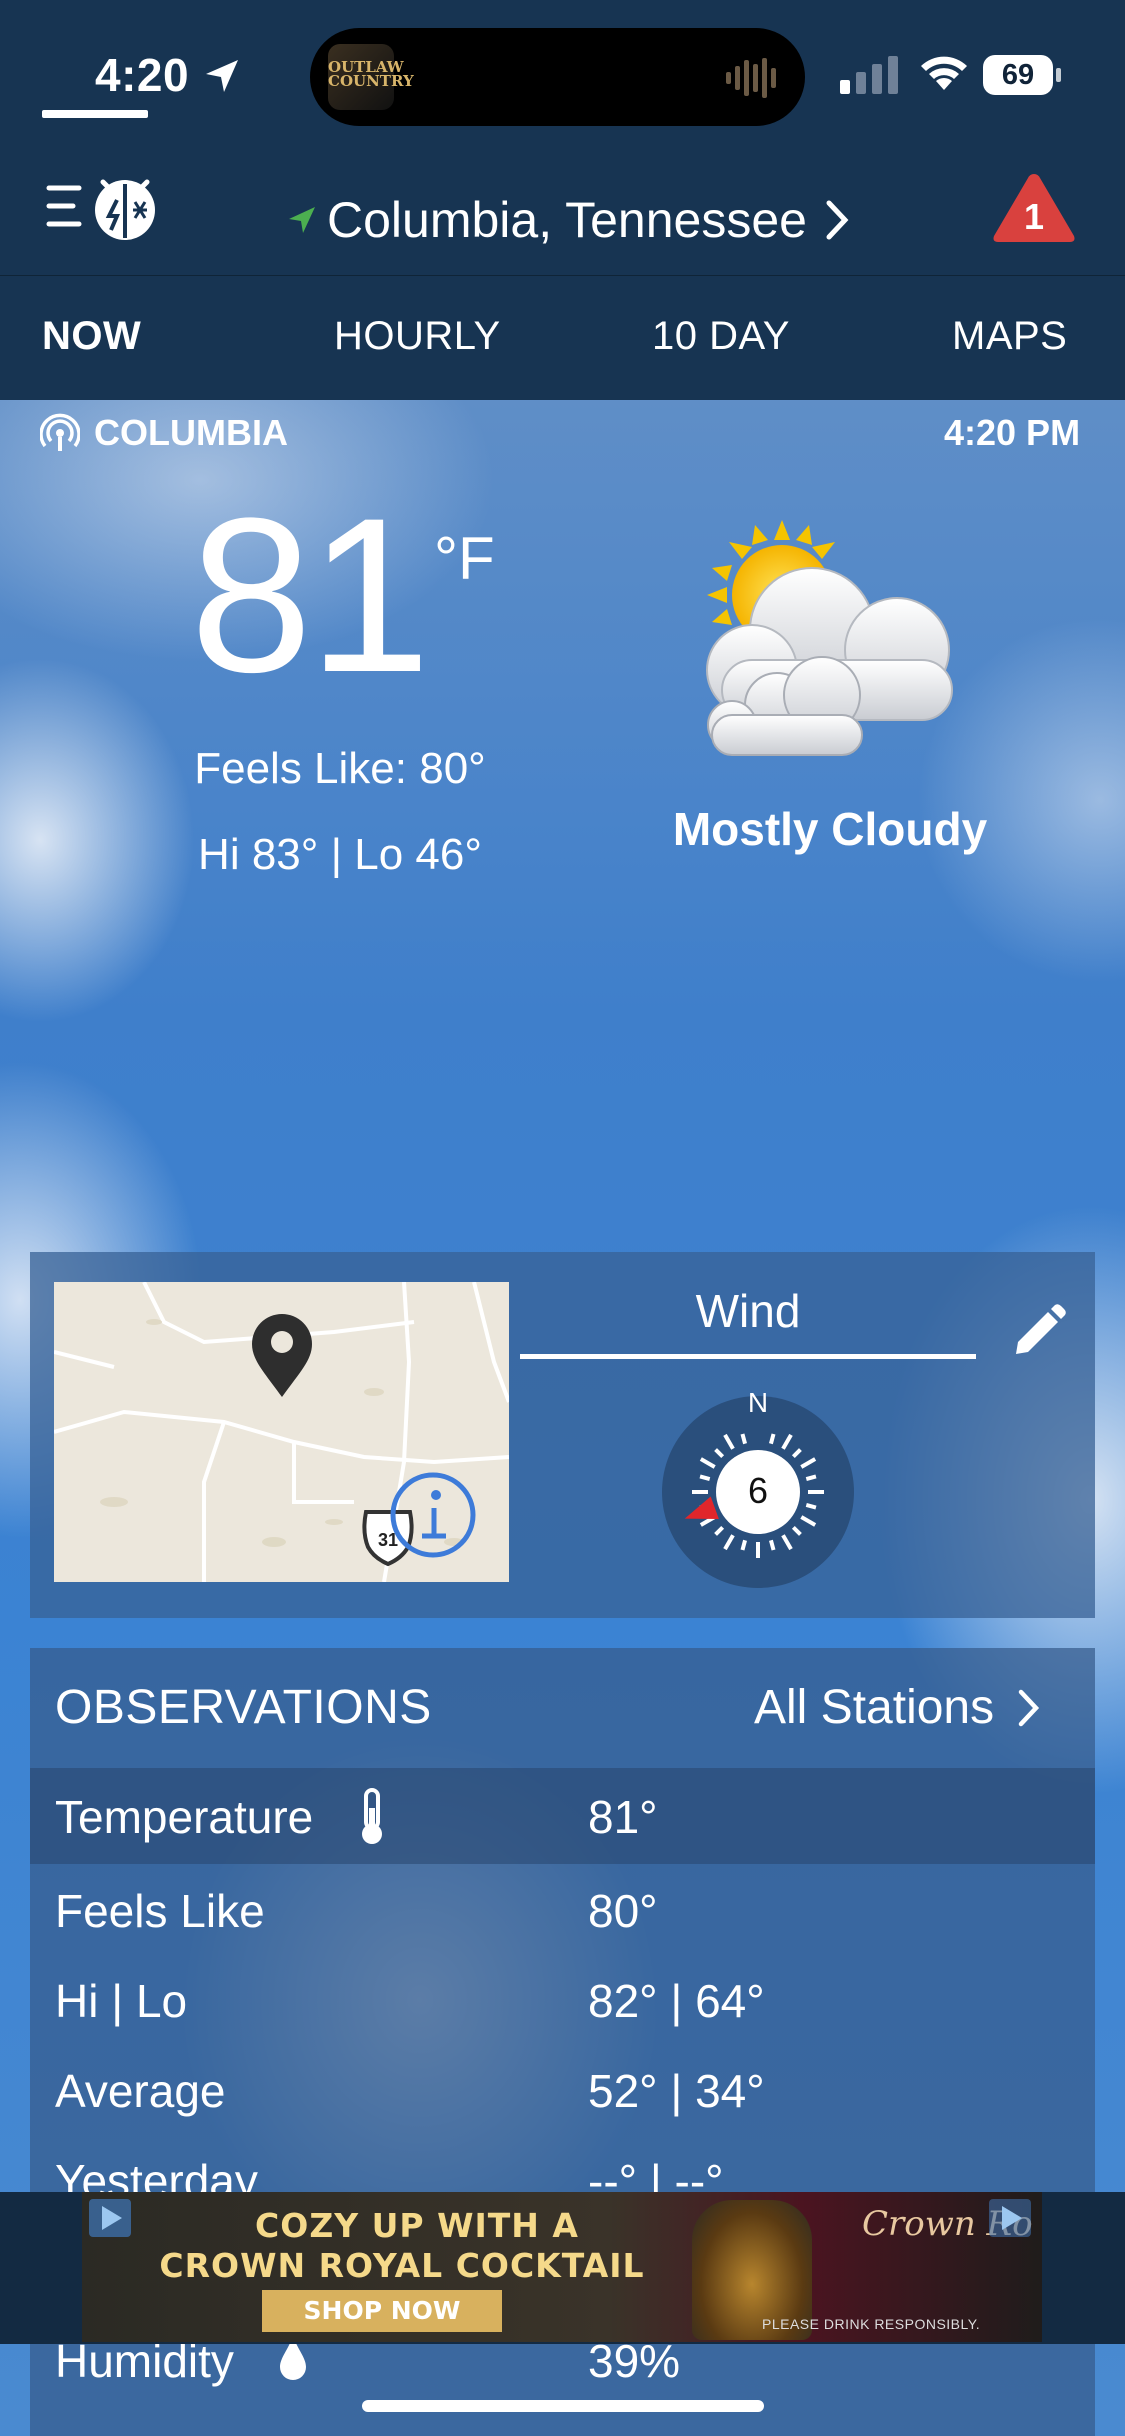 This screenshot has width=1125, height=2436. I want to click on battery-level: 69, so click(1018, 75).